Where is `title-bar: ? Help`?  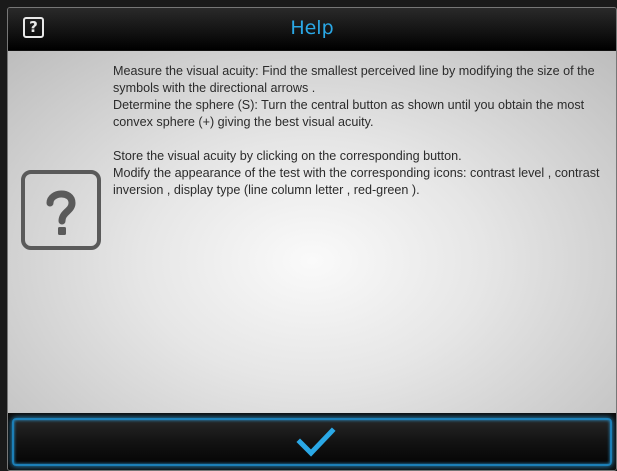 title-bar: ? Help is located at coordinates (312, 29).